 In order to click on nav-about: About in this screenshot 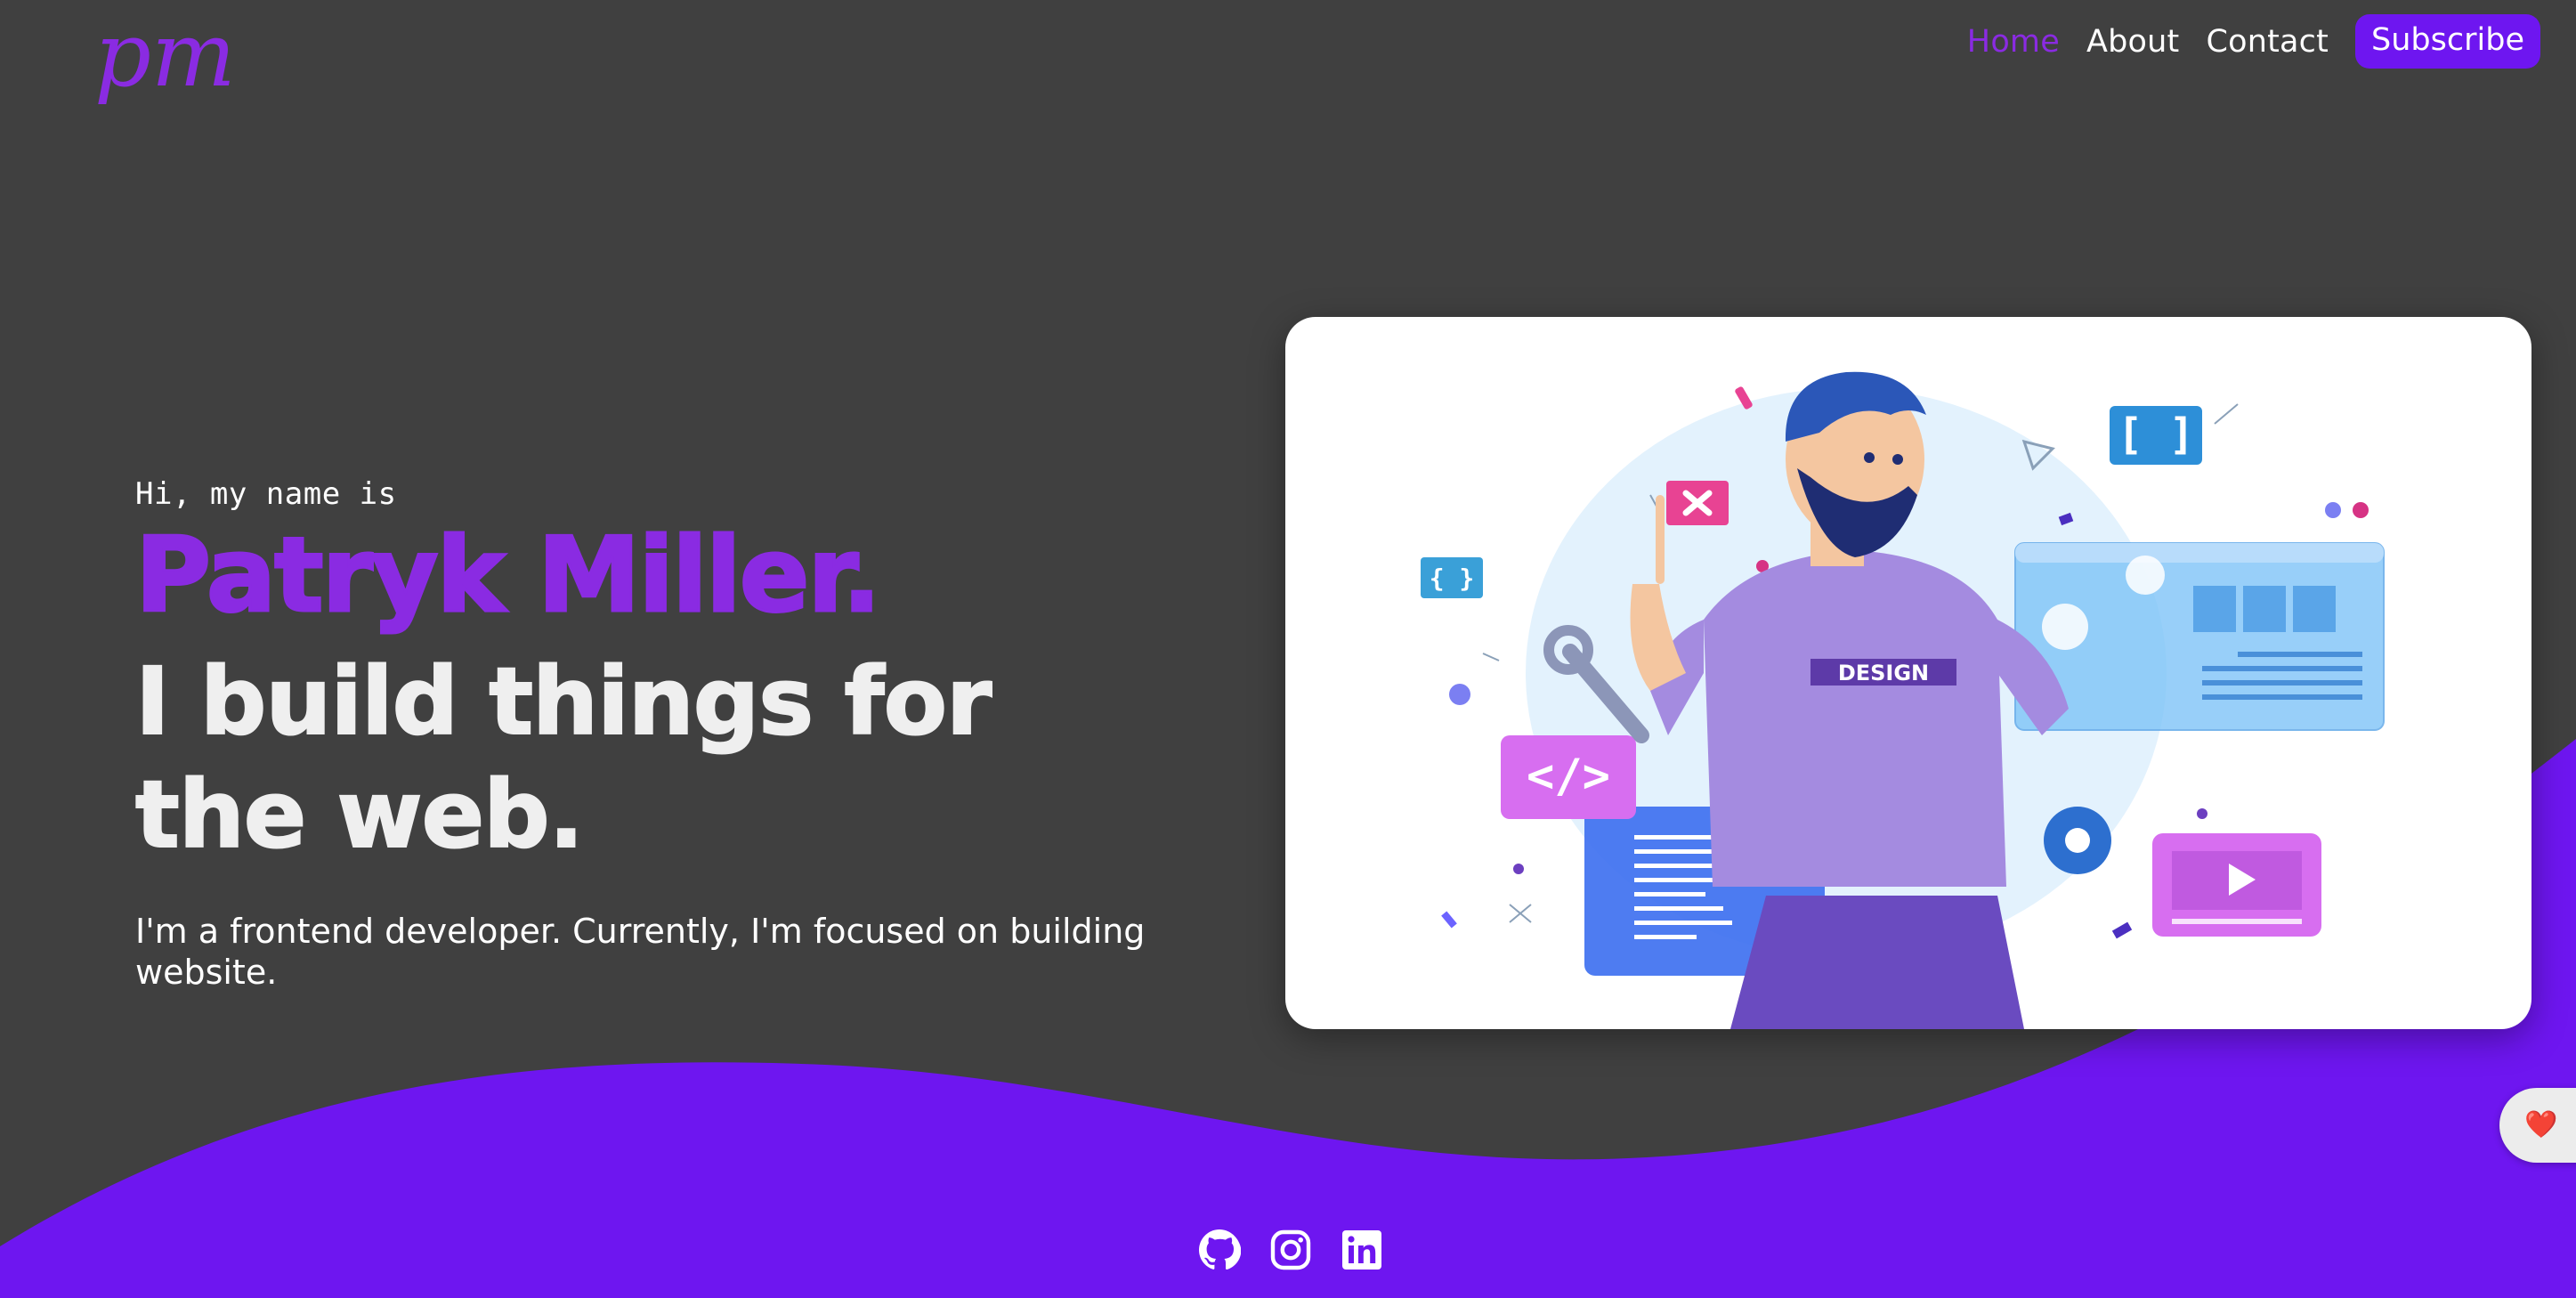, I will do `click(2132, 42)`.